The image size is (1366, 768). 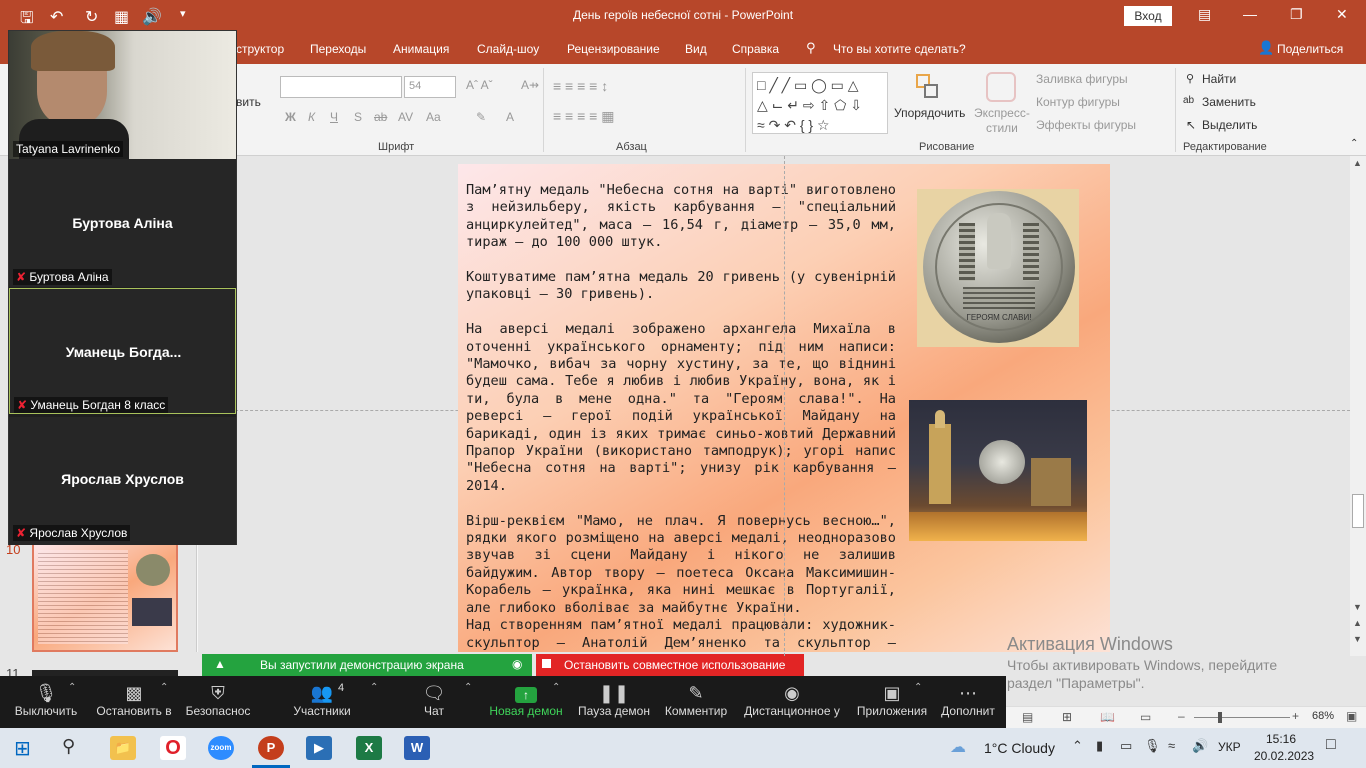 What do you see at coordinates (260, 49) in the screenshot?
I see `tab-design: структор` at bounding box center [260, 49].